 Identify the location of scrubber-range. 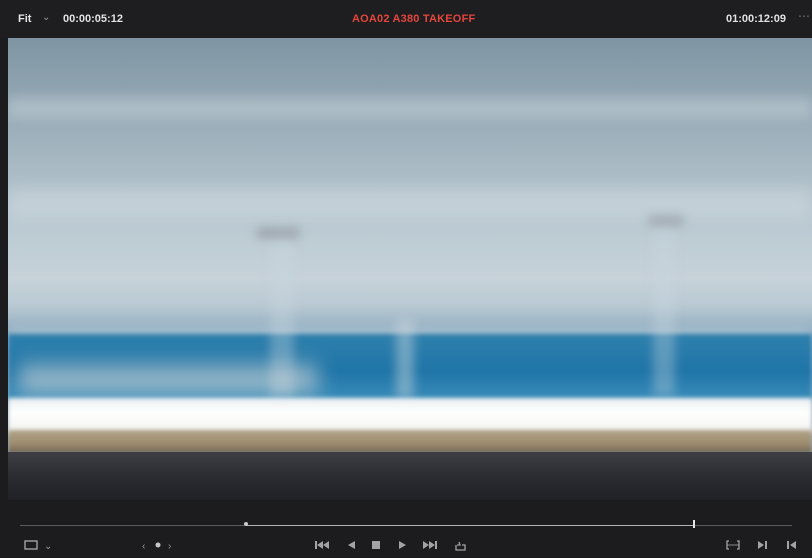
(470, 525).